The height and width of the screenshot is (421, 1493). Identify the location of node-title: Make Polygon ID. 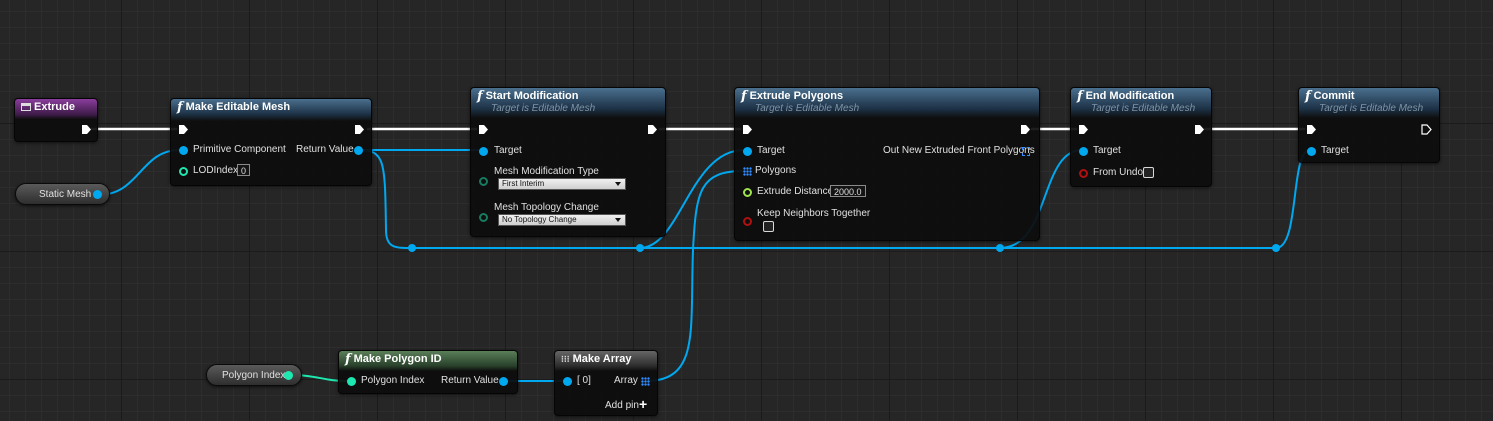
(397, 359).